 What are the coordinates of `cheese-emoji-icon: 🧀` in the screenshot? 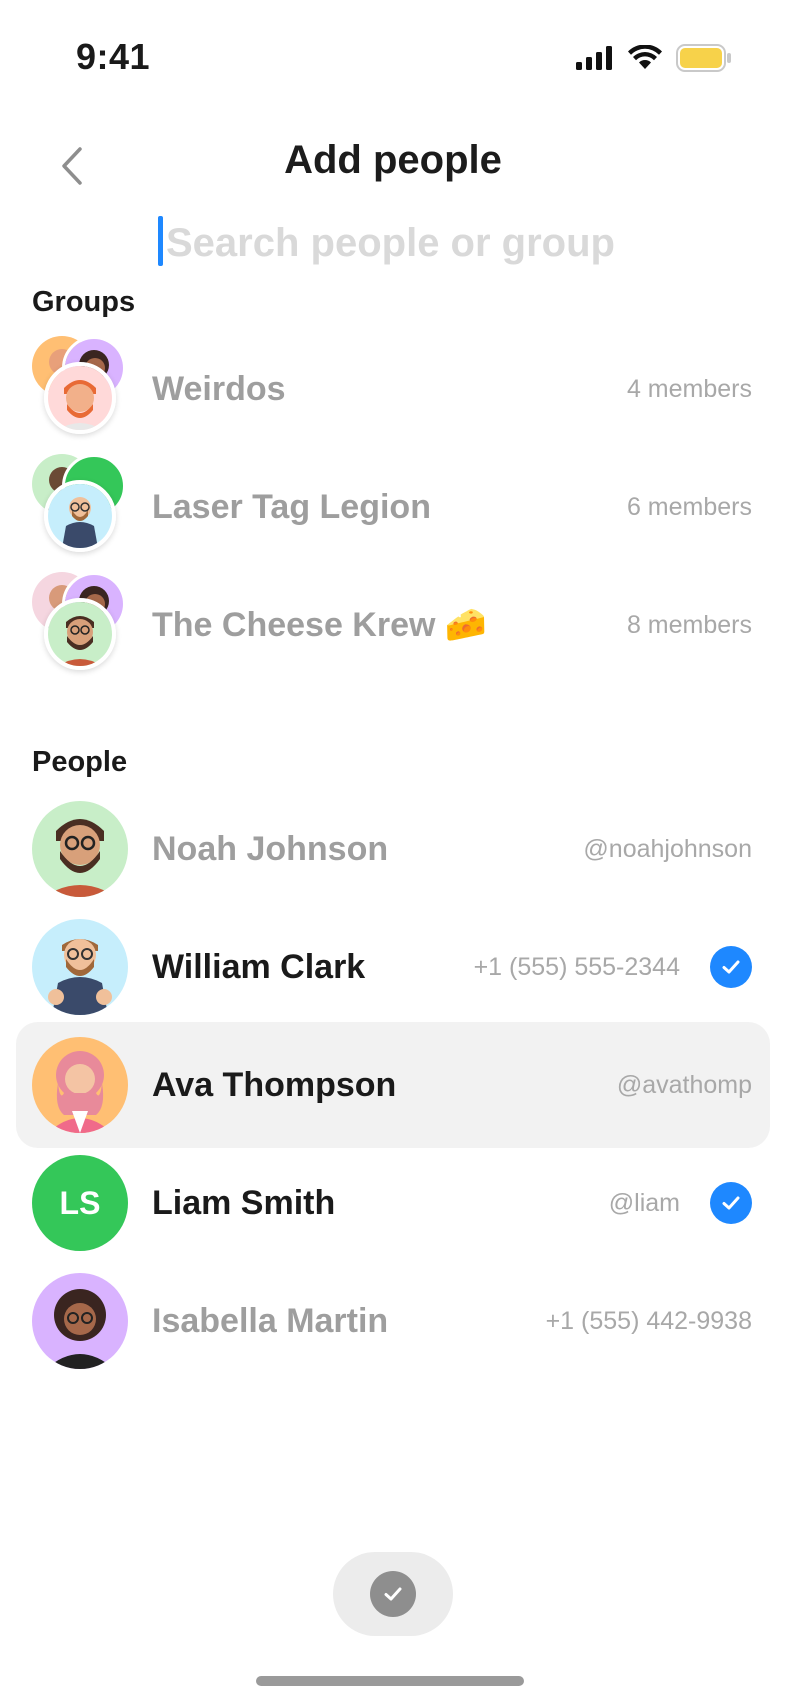 It's located at (466, 625).